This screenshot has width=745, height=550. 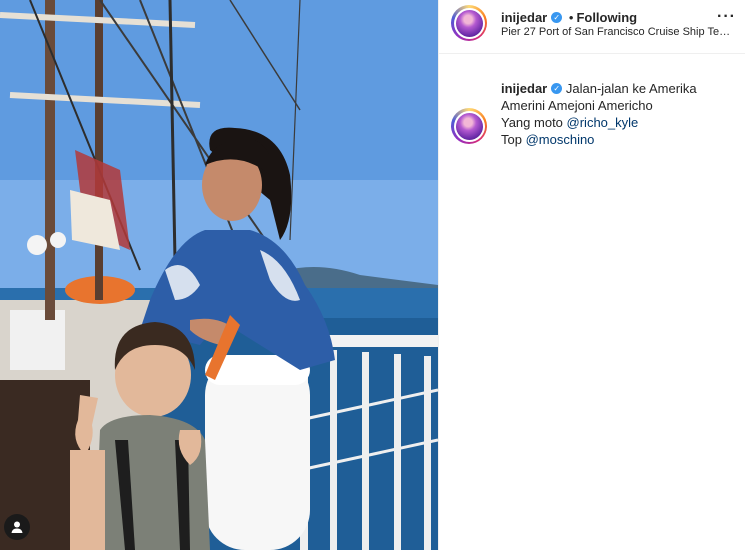 I want to click on following-button: Following, so click(x=606, y=17).